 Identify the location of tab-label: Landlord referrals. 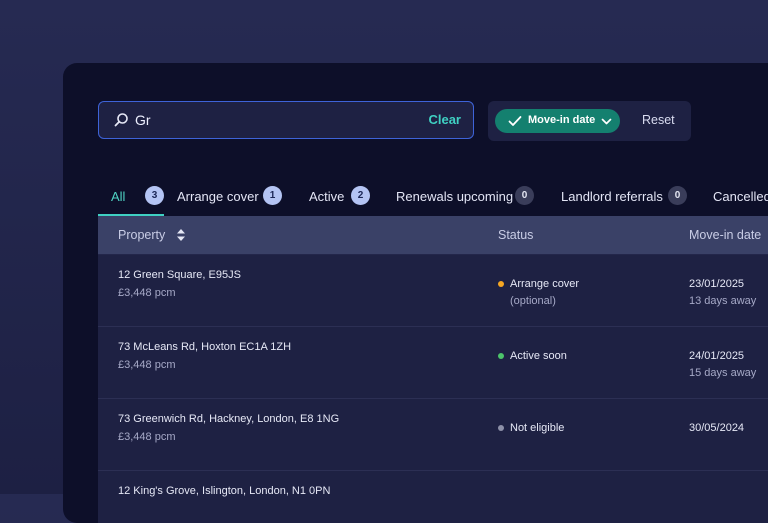
(612, 196).